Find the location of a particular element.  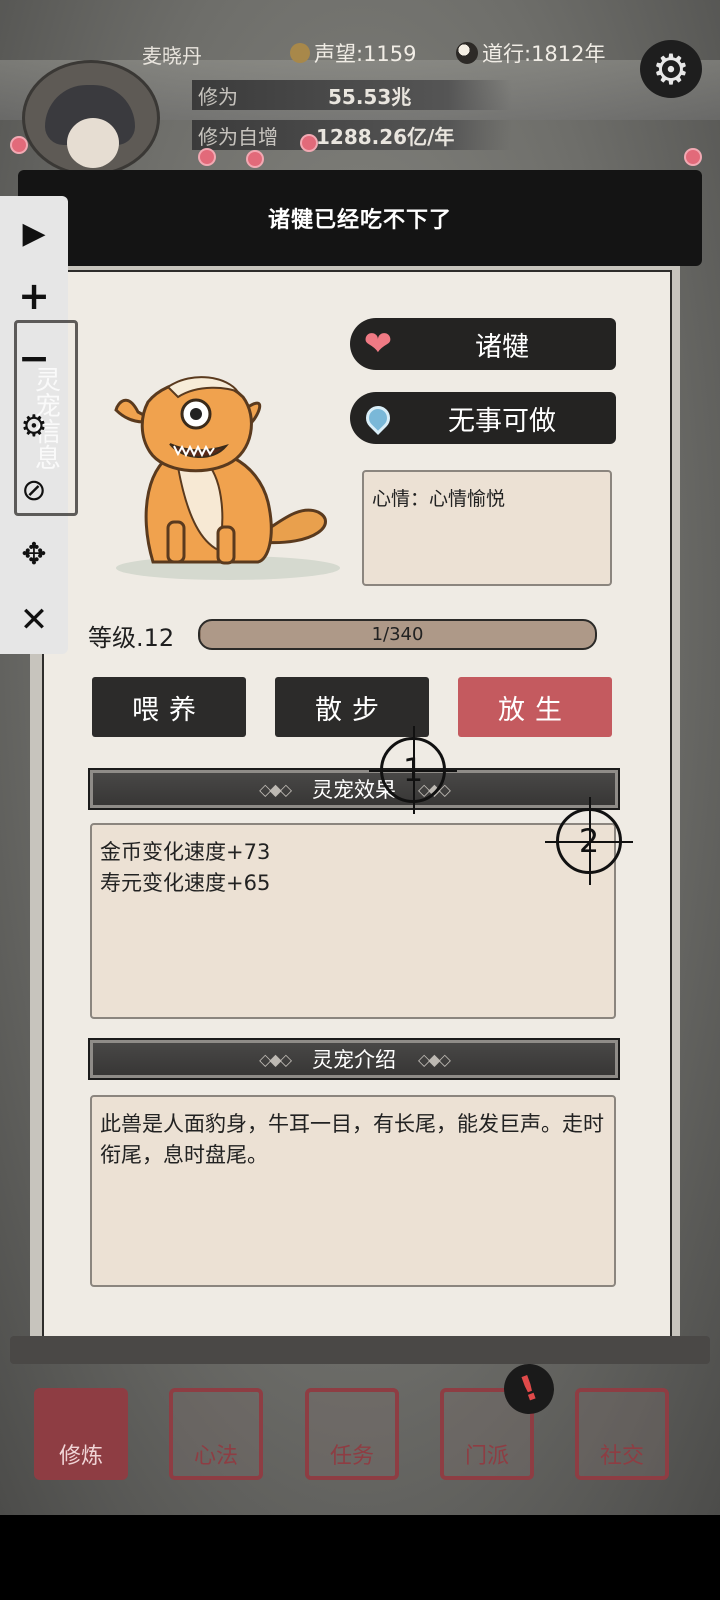

marker-label: 1 is located at coordinates (413, 770).